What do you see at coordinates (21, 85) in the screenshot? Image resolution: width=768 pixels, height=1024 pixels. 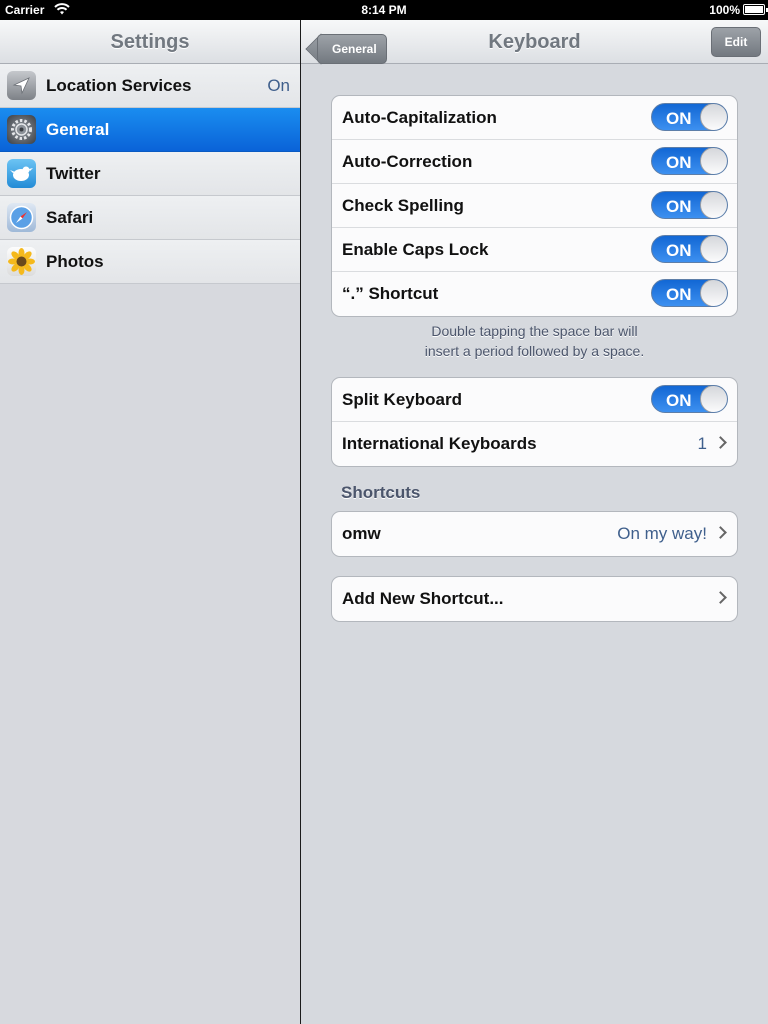 I see `location-icon` at bounding box center [21, 85].